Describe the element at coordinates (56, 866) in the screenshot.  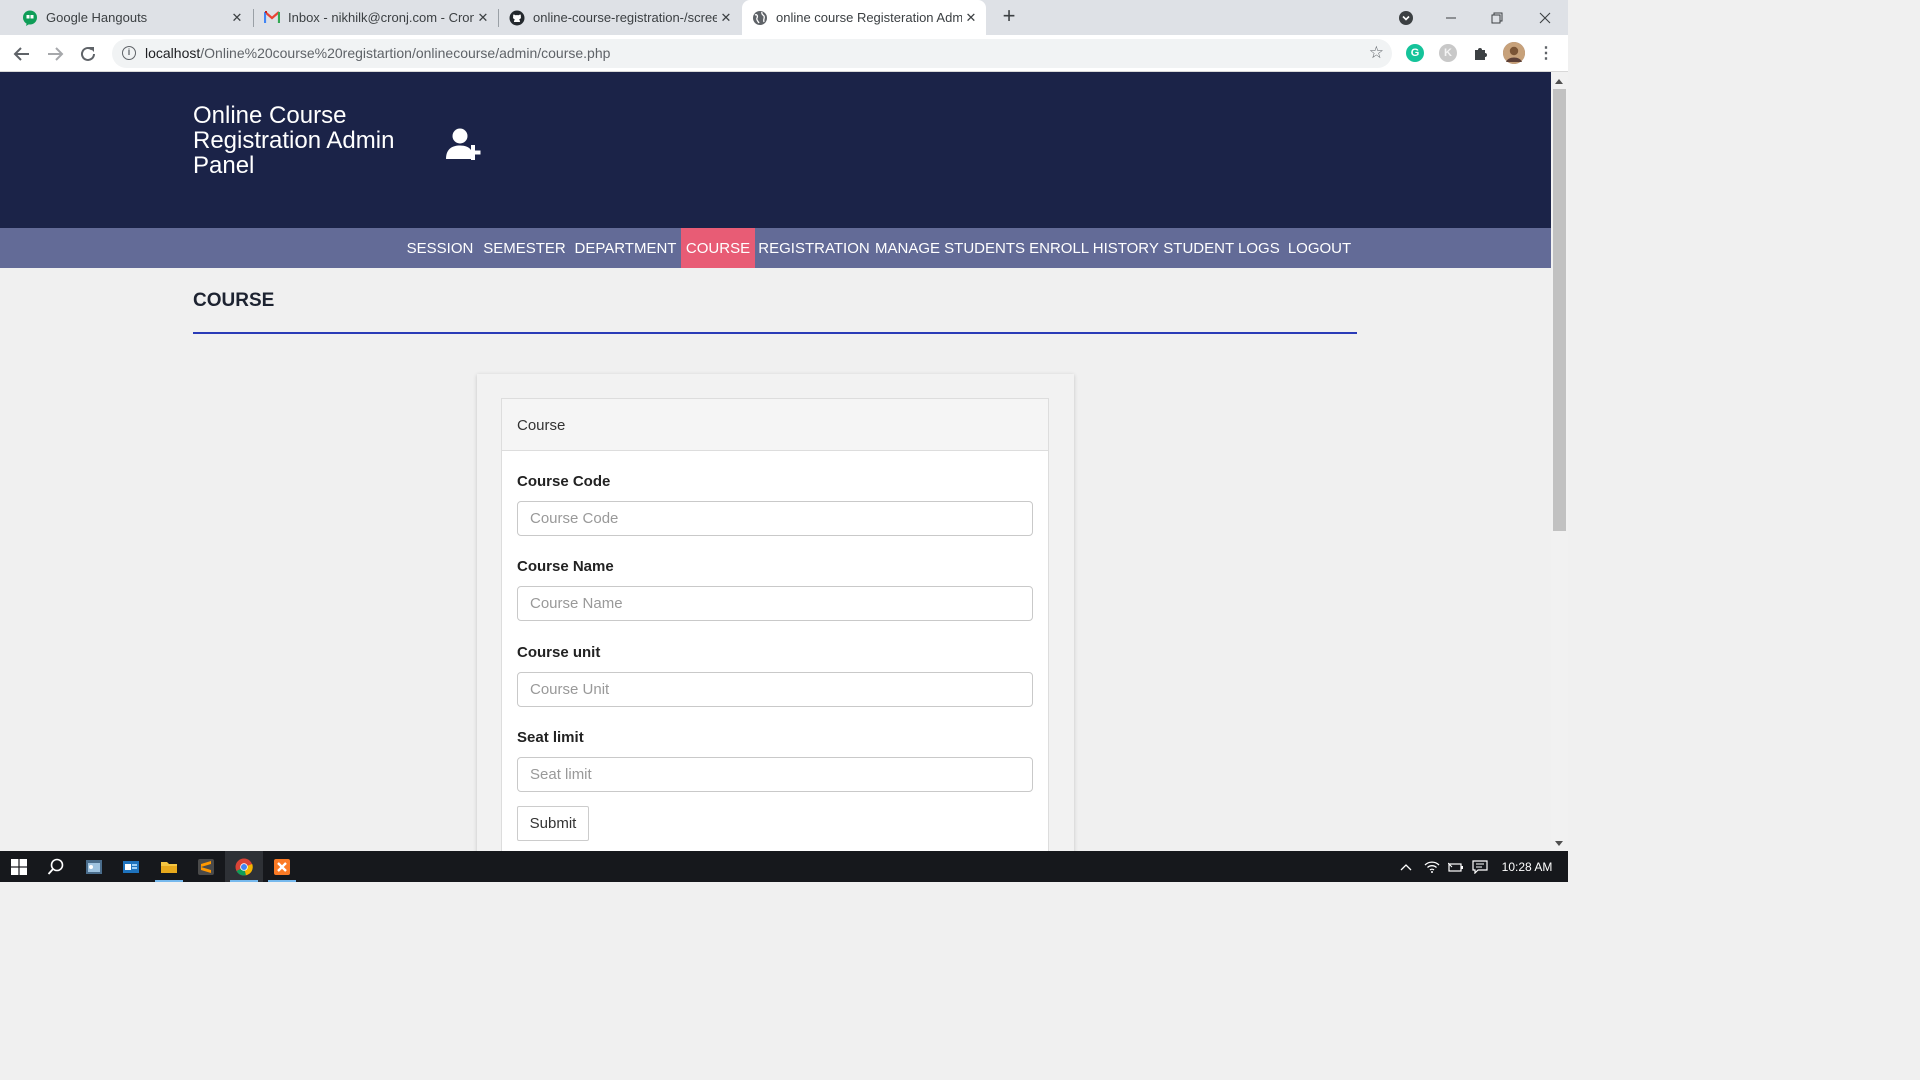
I see `search-icon` at that location.